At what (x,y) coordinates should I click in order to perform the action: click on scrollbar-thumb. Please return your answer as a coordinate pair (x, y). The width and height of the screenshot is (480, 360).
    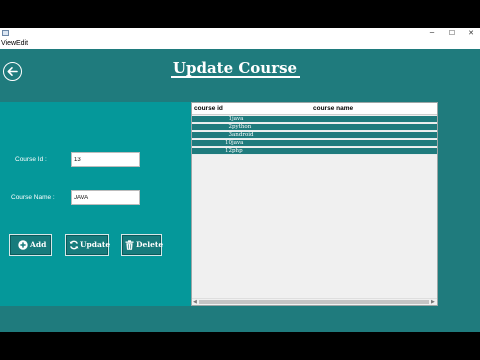
    Looking at the image, I should click on (314, 302).